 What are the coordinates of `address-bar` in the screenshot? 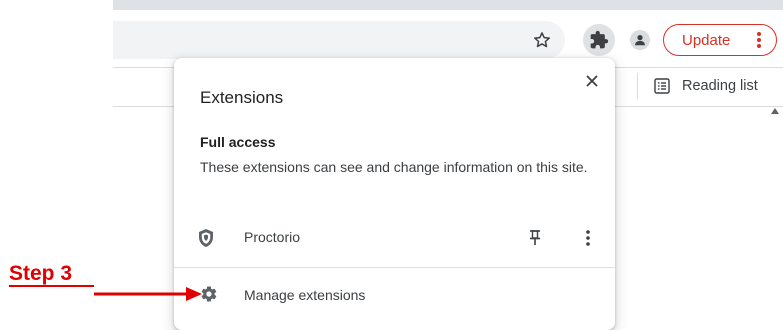 It's located at (339, 40).